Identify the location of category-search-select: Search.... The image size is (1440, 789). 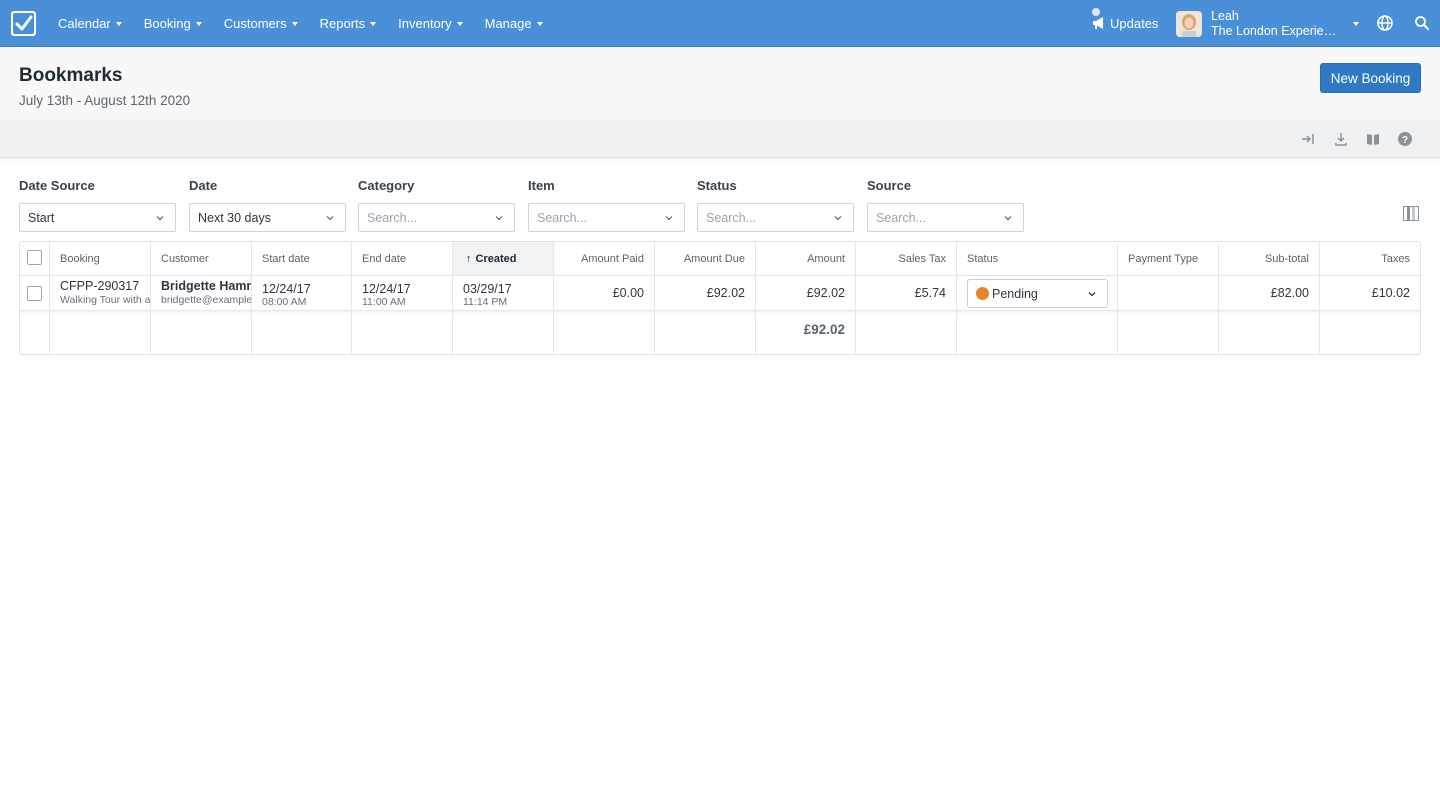
(436, 217).